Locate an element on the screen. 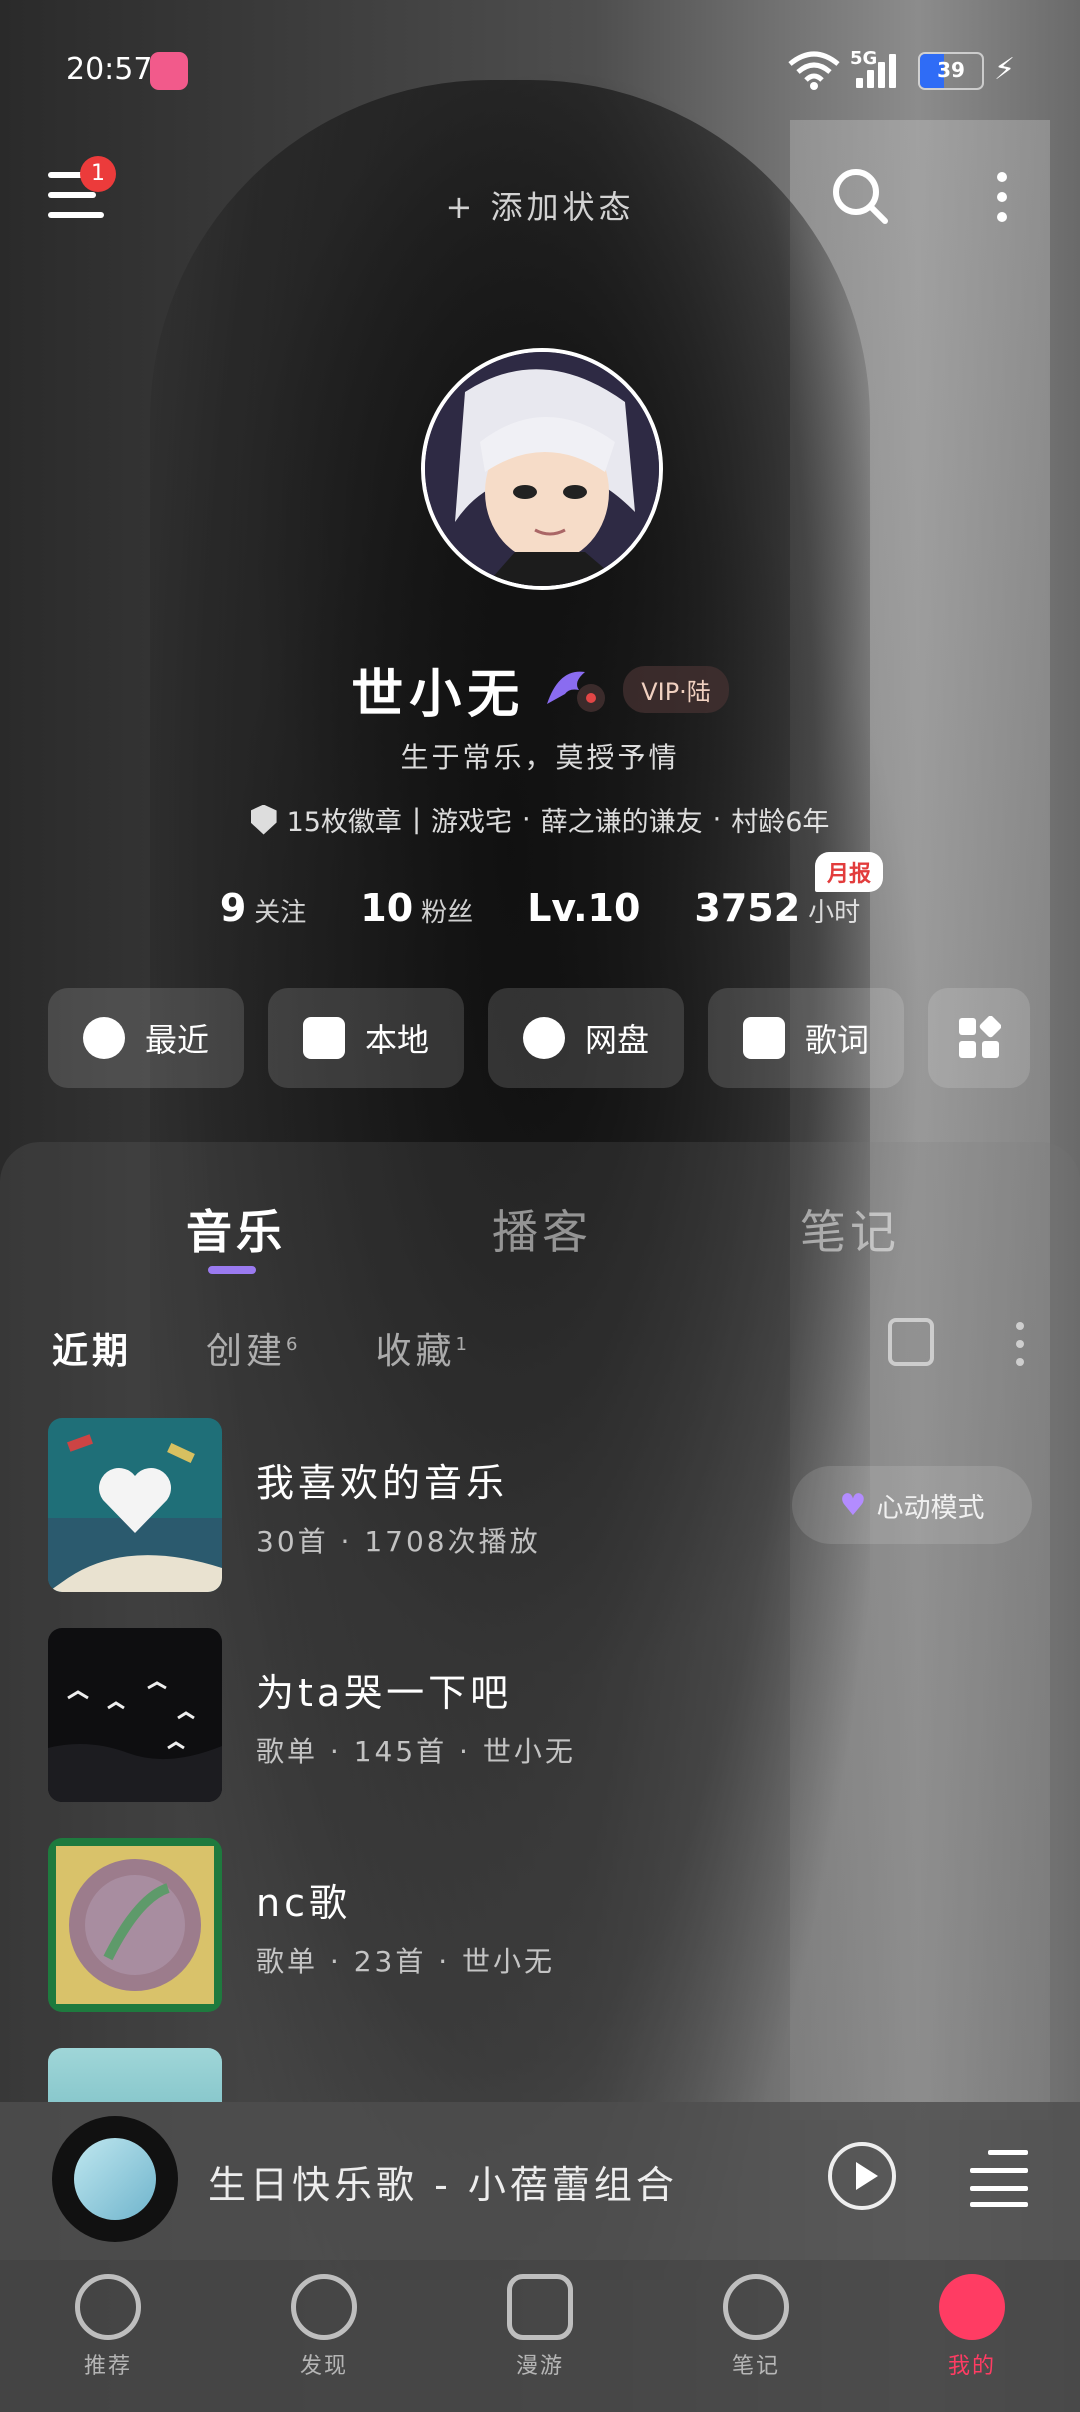  heart-mode-label: 心动模式 is located at coordinates (930, 1508).